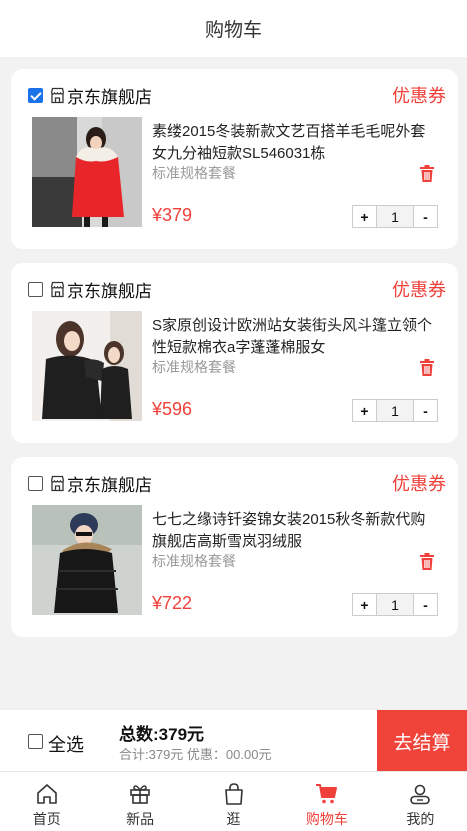 The width and height of the screenshot is (467, 831). I want to click on product-price: ¥722, so click(172, 603).